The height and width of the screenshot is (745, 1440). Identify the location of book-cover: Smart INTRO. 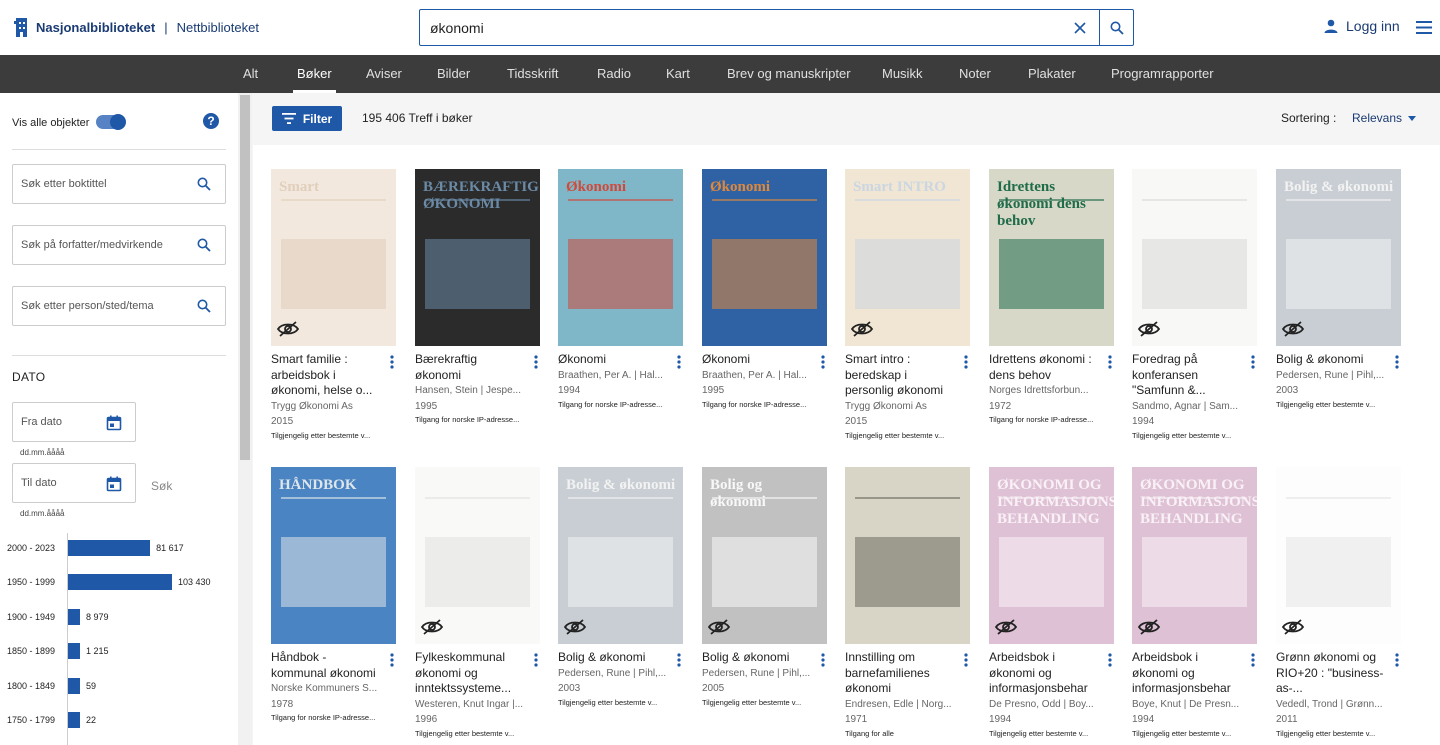
(907, 257).